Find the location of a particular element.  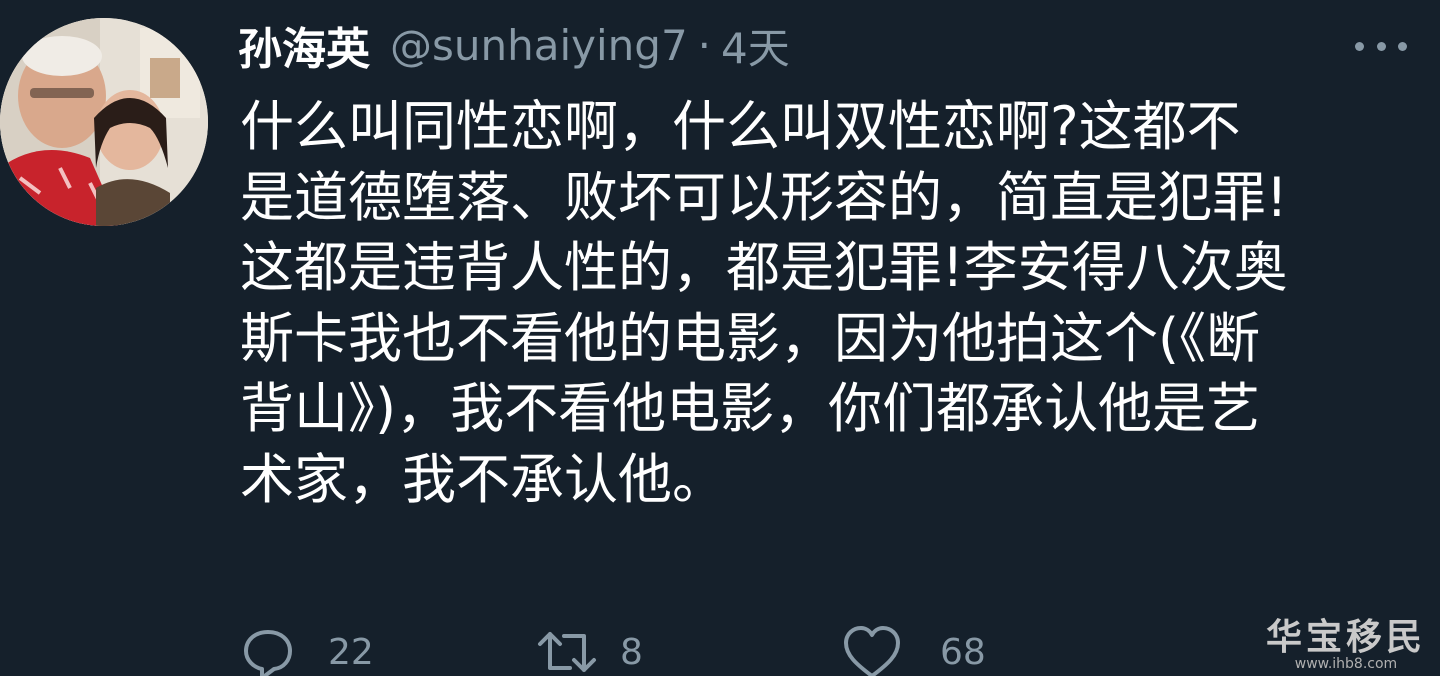

heart-icon is located at coordinates (872, 651).